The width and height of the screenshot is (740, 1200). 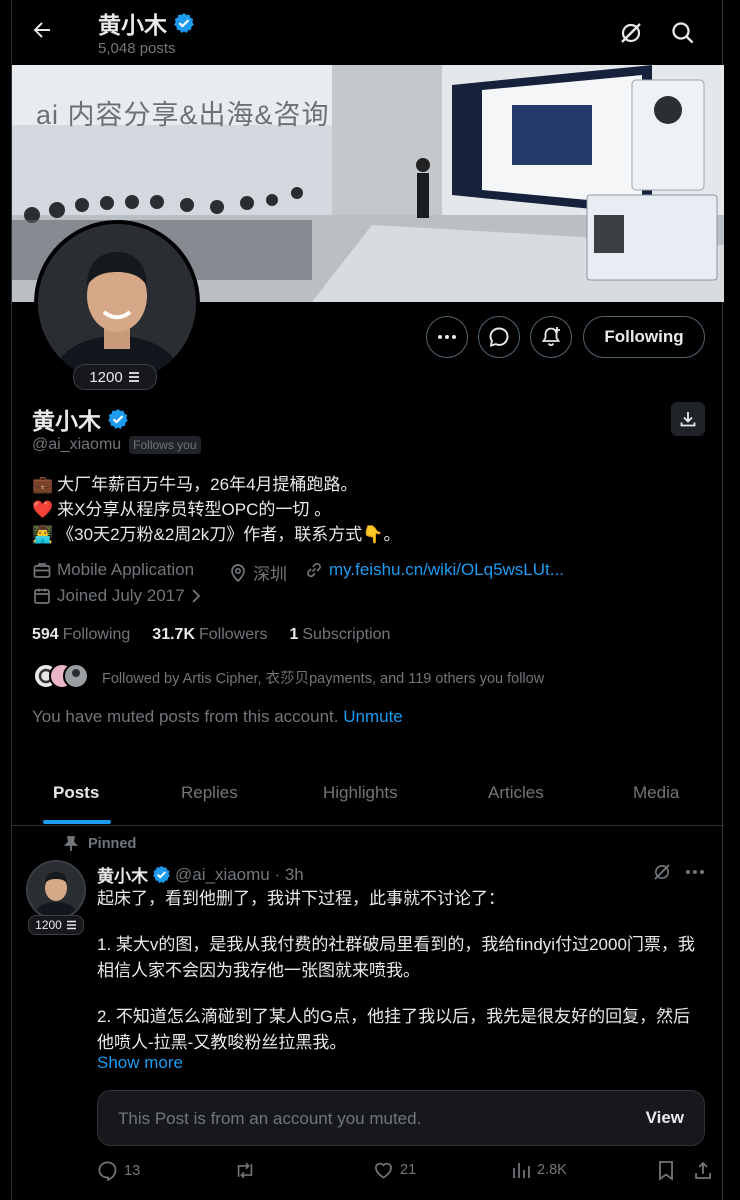 I want to click on reply-count: 13, so click(x=132, y=1170).